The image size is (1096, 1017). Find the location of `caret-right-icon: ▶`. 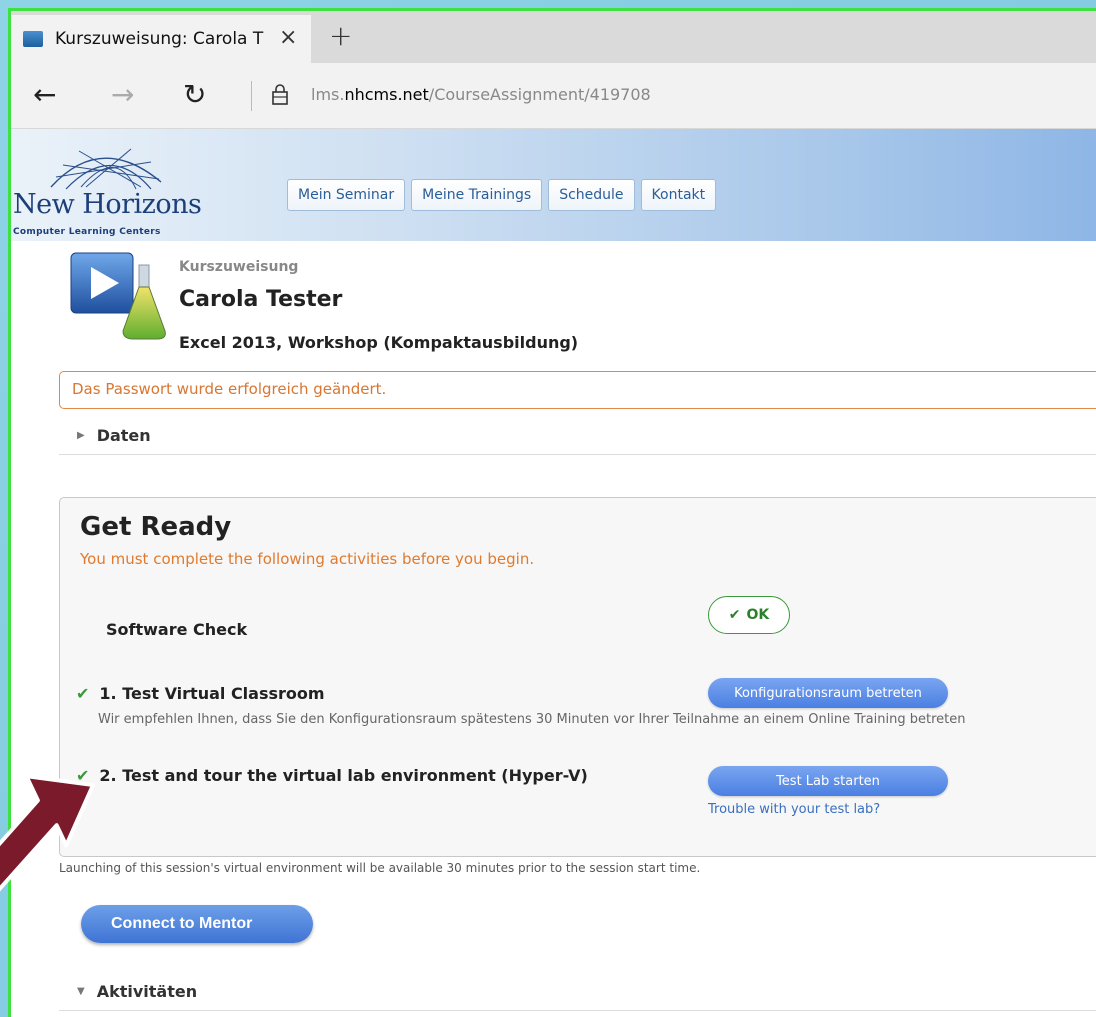

caret-right-icon: ▶ is located at coordinates (81, 435).